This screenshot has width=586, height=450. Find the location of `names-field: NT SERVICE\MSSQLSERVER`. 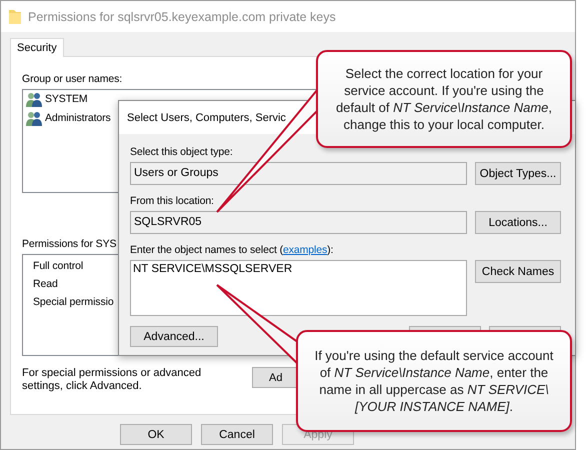

names-field: NT SERVICE\MSSQLSERVER is located at coordinates (298, 288).